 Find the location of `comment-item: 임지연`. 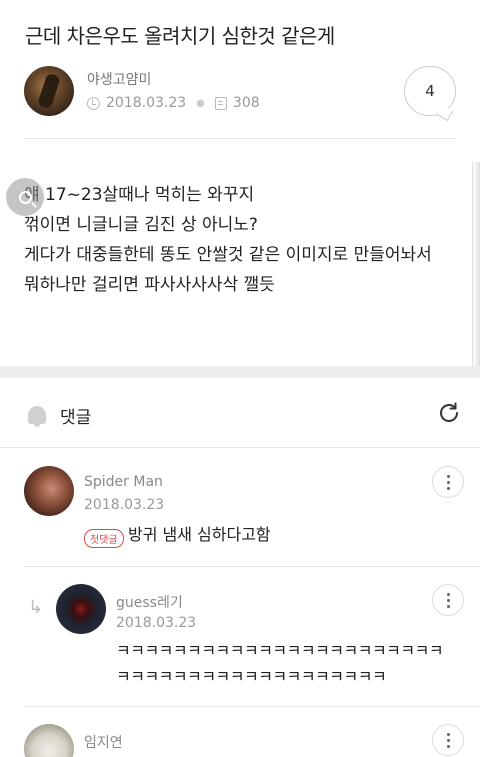

comment-item: 임지연 is located at coordinates (240, 732).